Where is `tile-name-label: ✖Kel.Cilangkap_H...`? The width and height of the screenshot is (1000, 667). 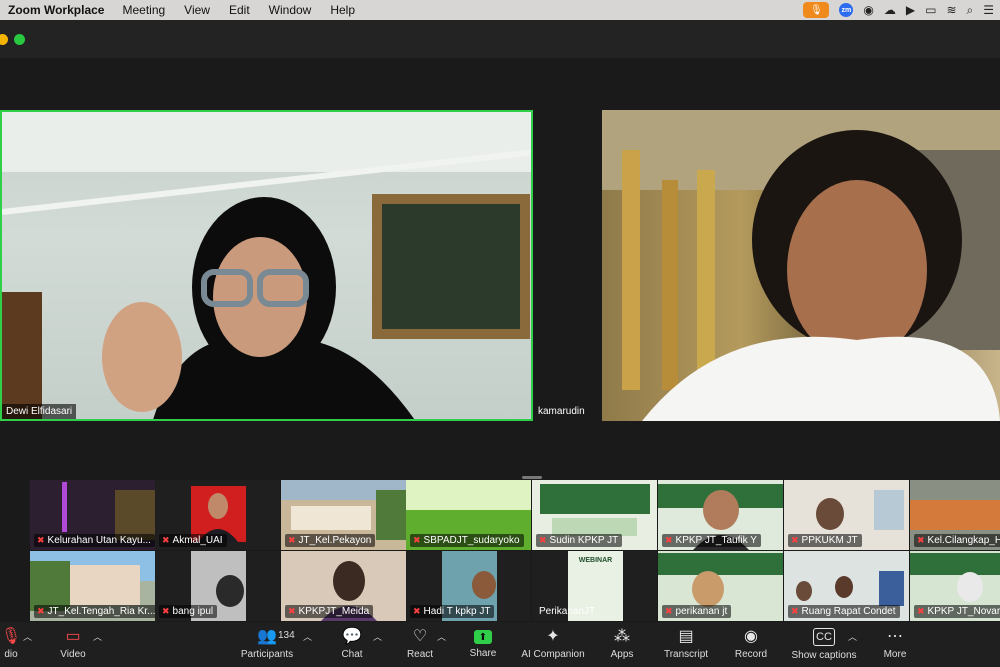 tile-name-label: ✖Kel.Cilangkap_H... is located at coordinates (957, 540).